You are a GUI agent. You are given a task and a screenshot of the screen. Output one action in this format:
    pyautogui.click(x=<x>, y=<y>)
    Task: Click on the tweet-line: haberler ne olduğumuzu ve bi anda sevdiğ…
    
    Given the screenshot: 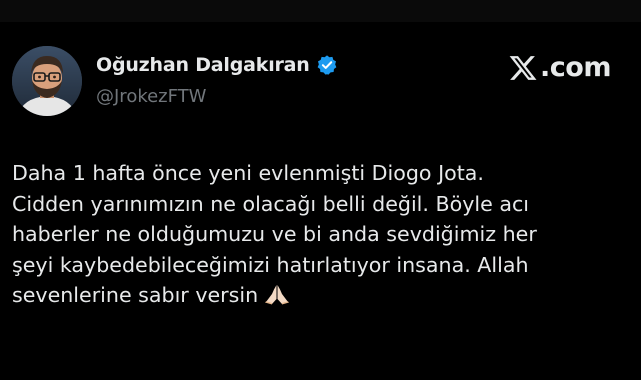 What is the action you would take?
    pyautogui.click(x=274, y=234)
    